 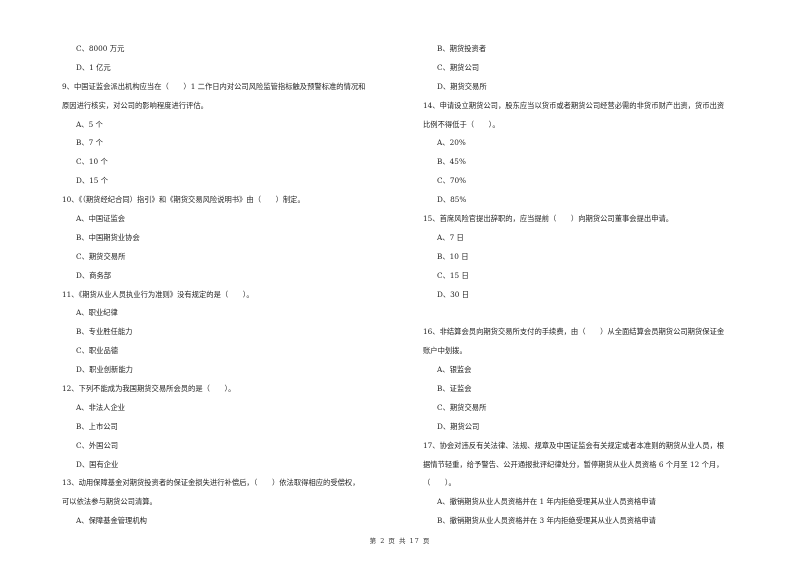 What do you see at coordinates (100, 48) in the screenshot?
I see `answer-option: C、8000 万元` at bounding box center [100, 48].